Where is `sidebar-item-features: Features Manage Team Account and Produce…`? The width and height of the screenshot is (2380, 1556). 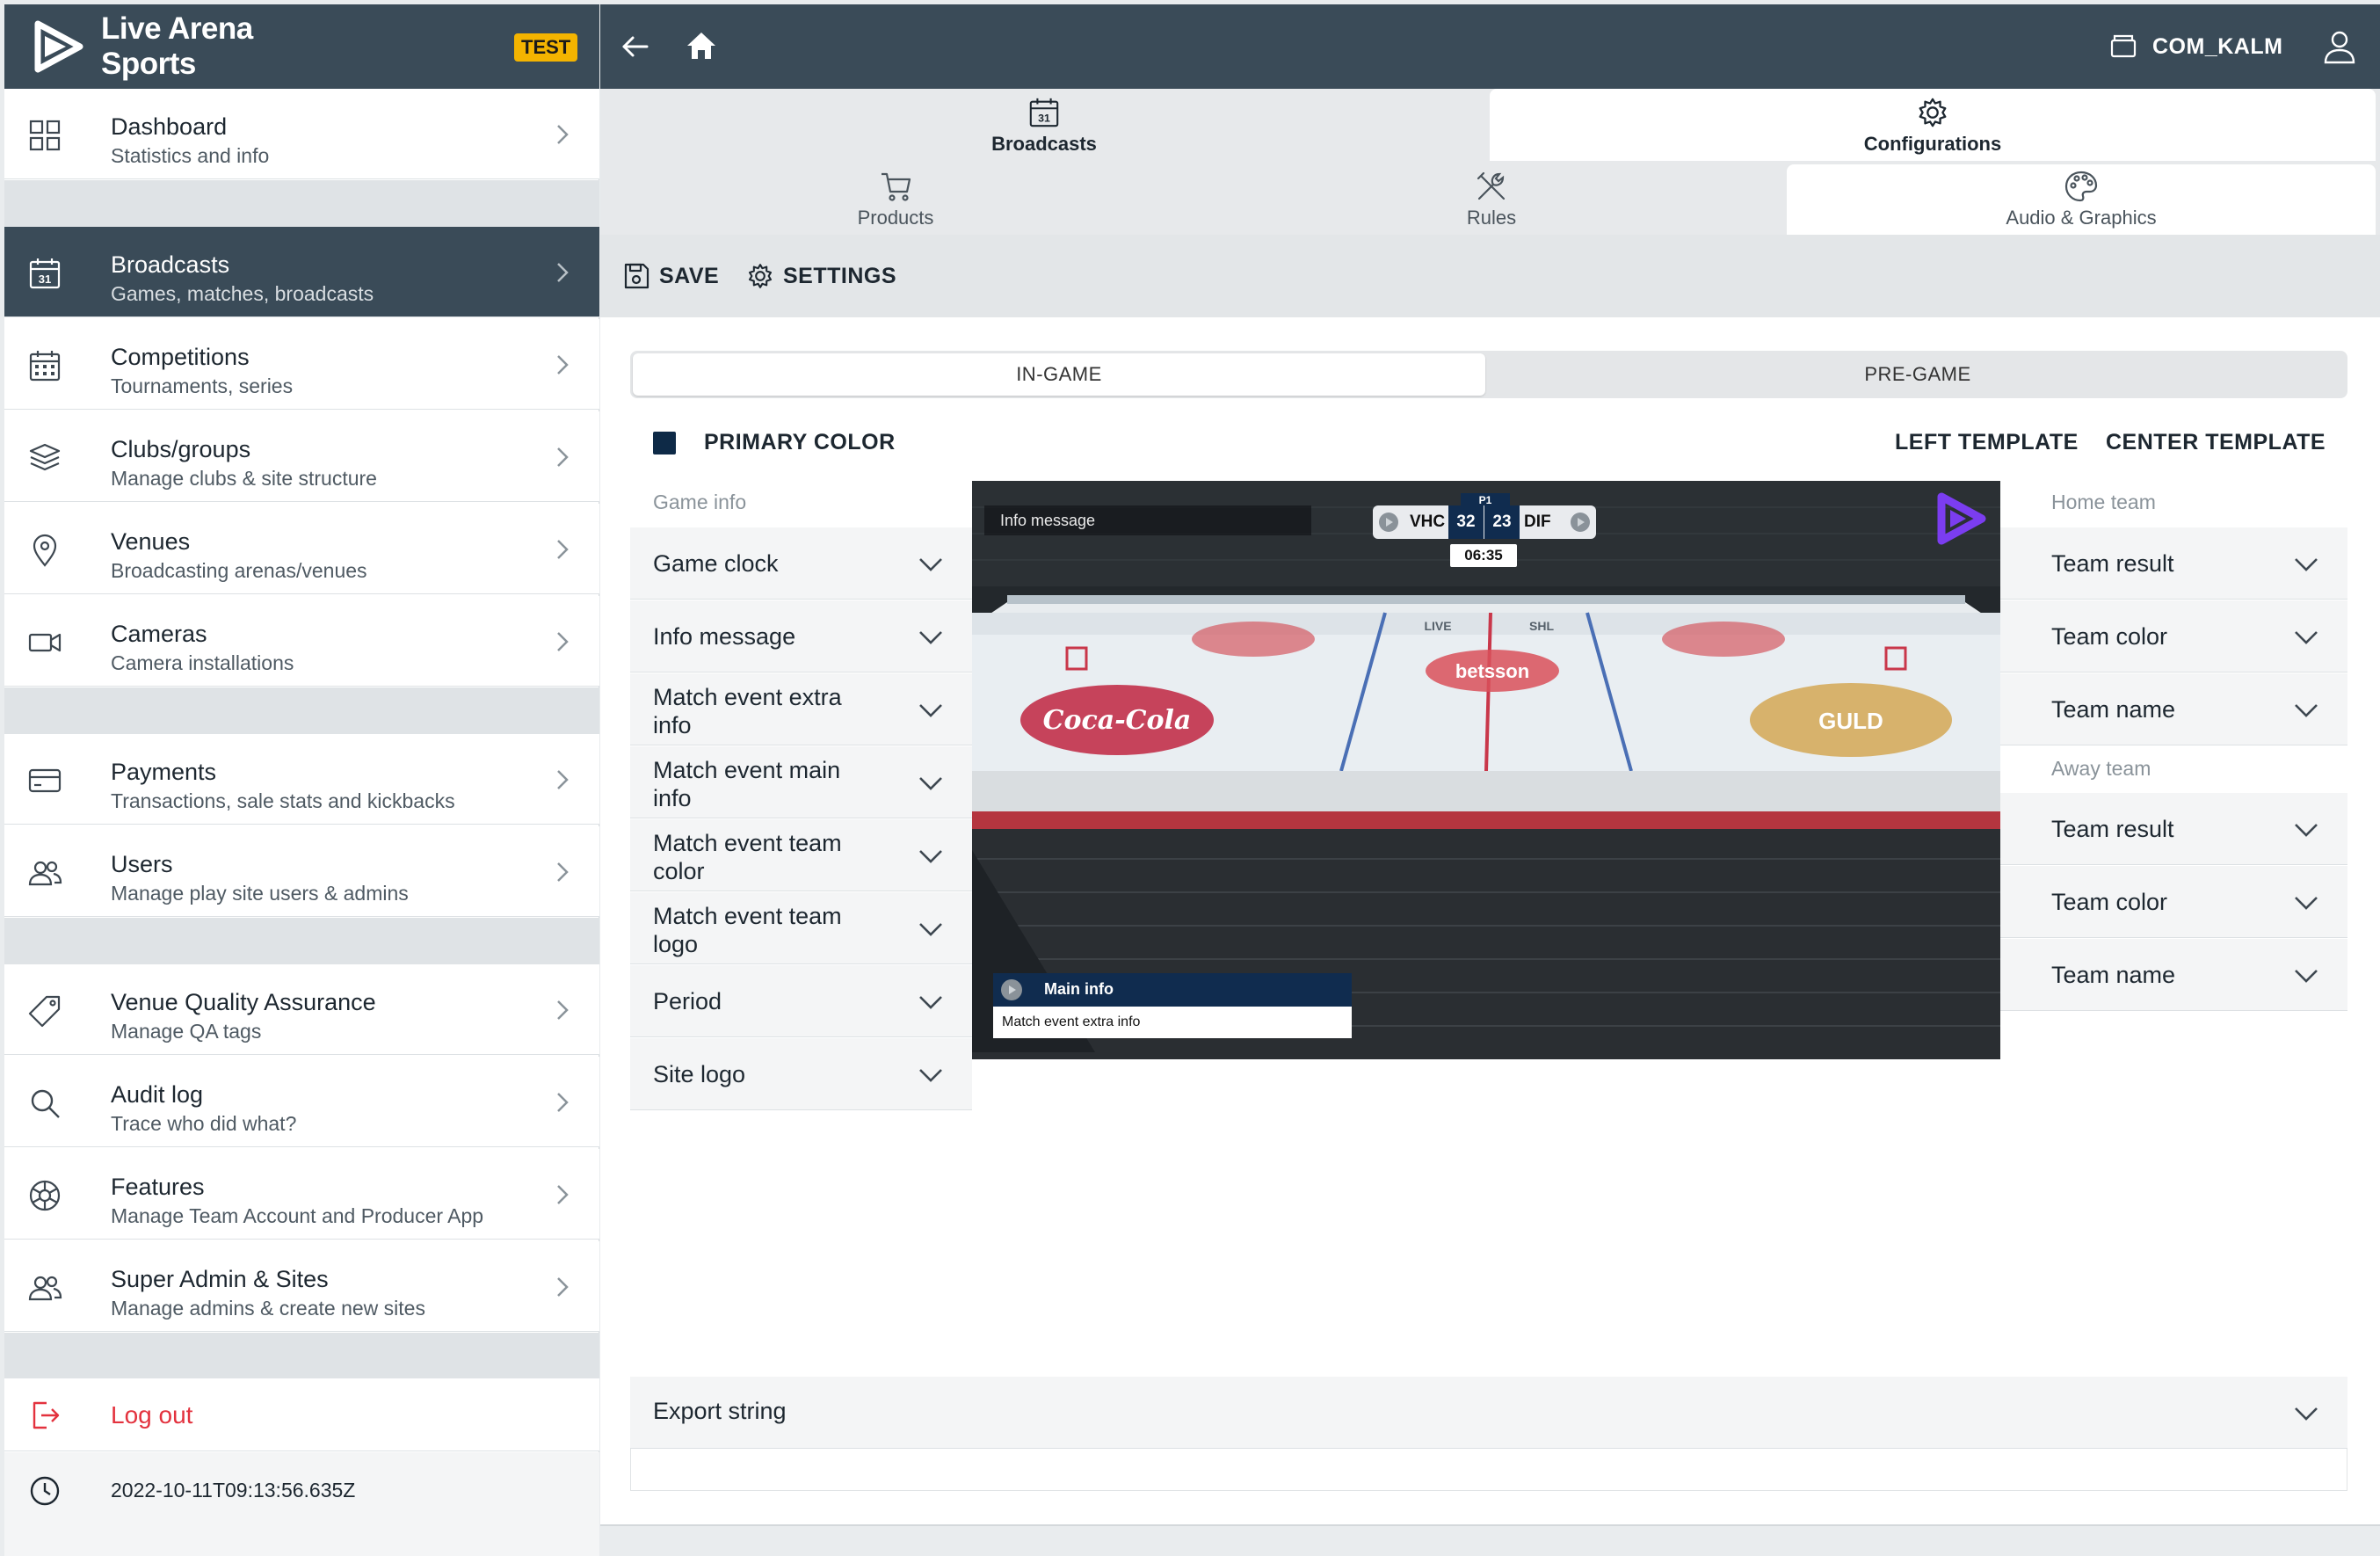 sidebar-item-features: Features Manage Team Account and Produce… is located at coordinates (301, 1194).